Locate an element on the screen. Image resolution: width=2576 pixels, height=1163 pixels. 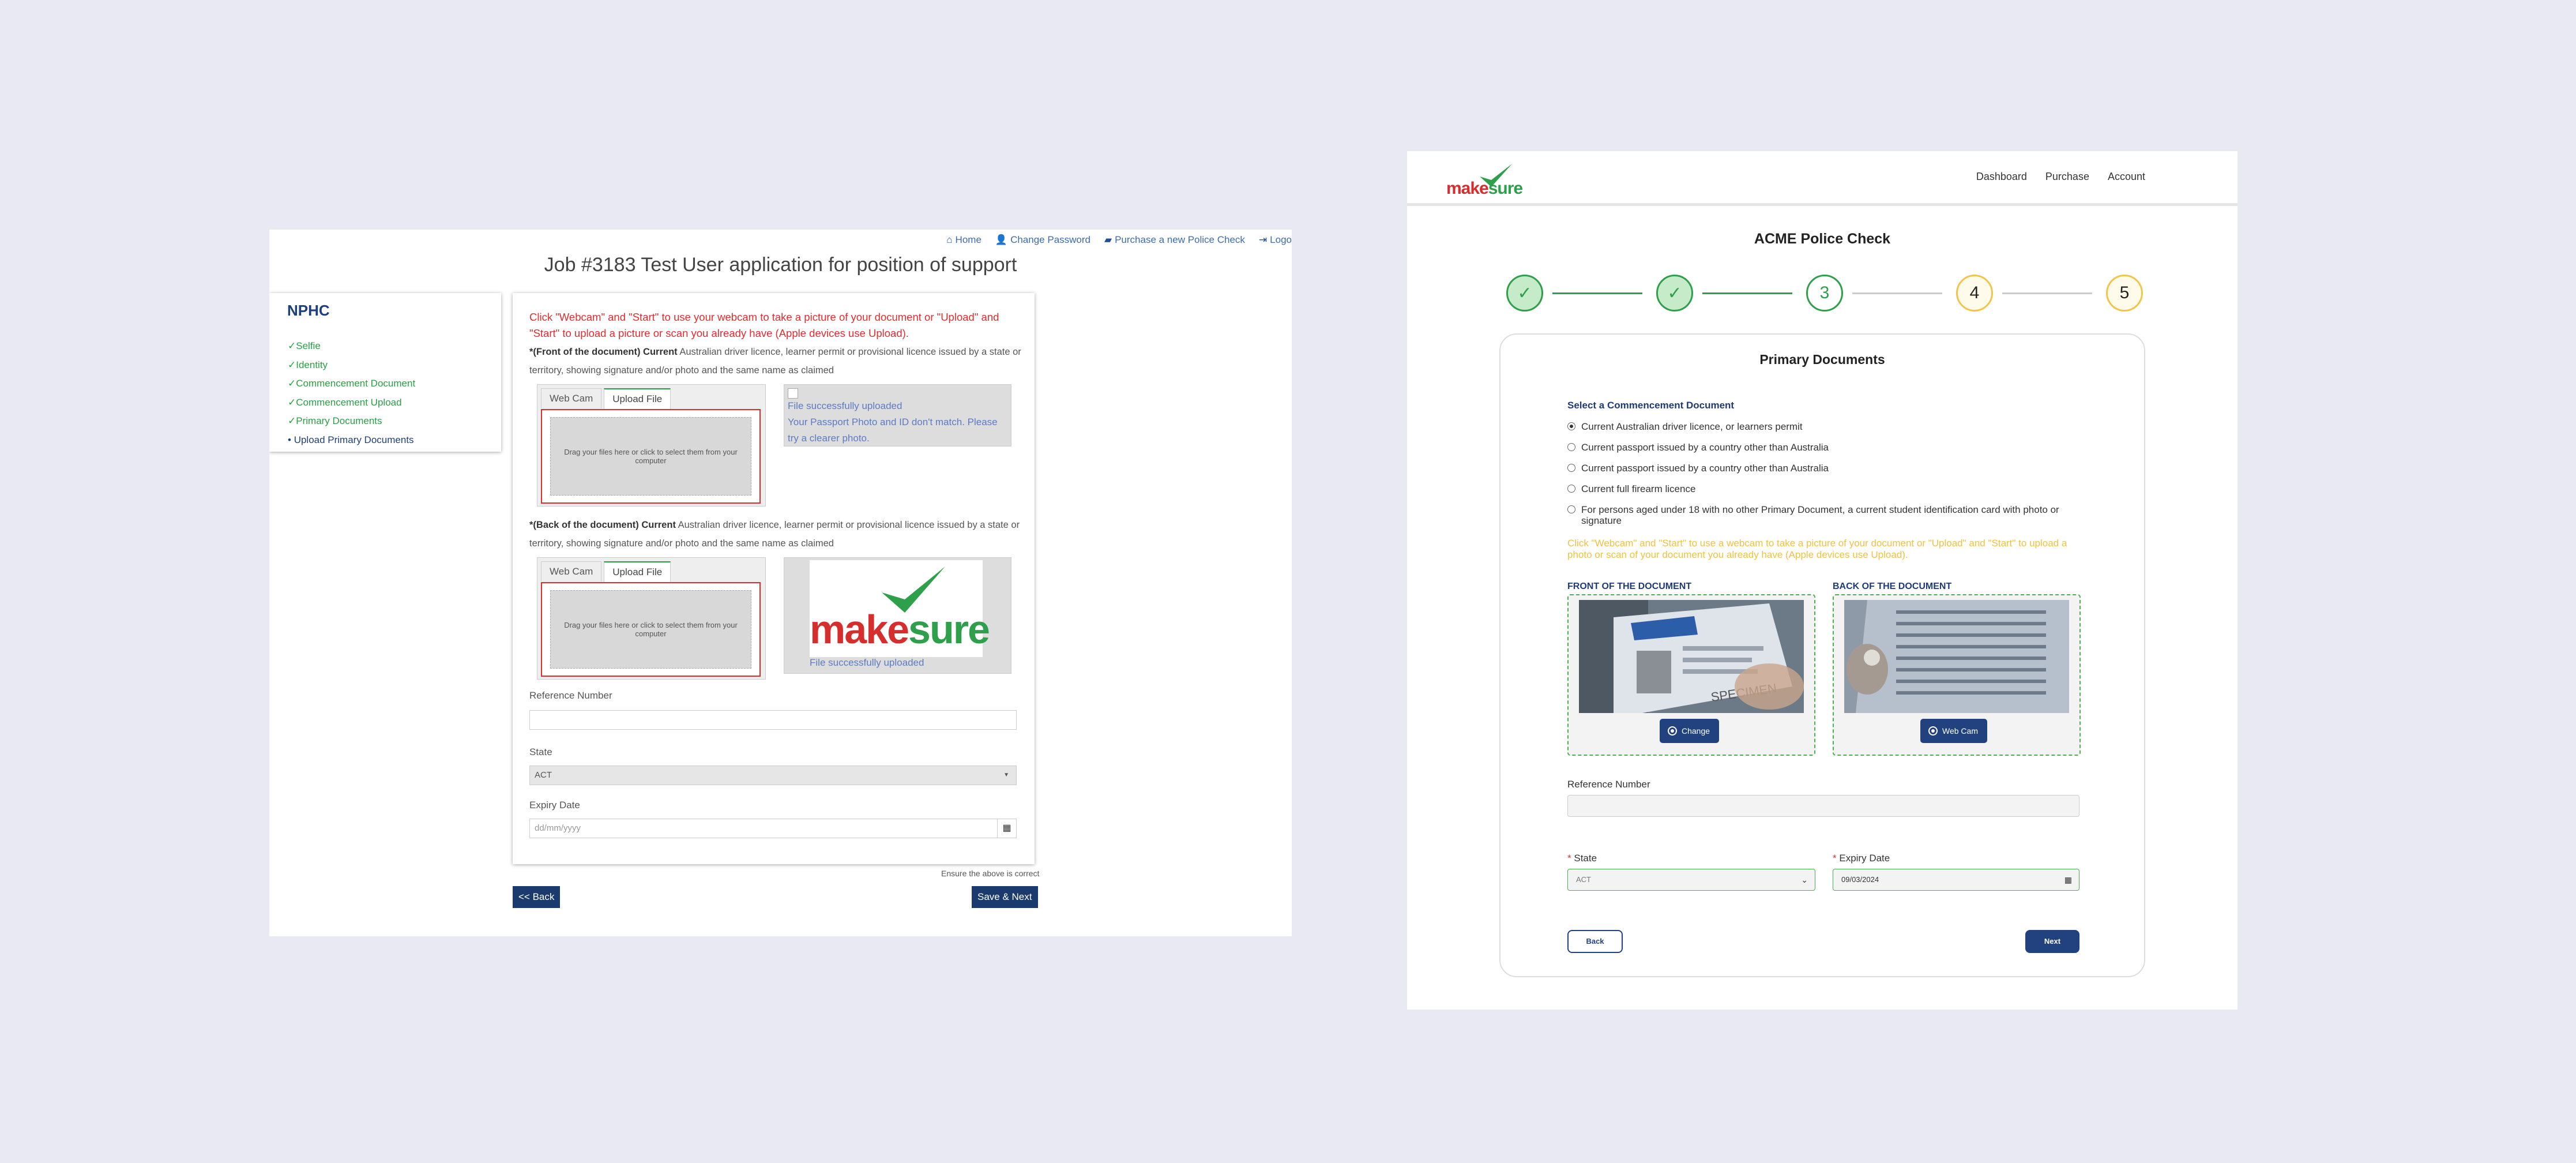
save-next-button: Save & Next is located at coordinates (1005, 897).